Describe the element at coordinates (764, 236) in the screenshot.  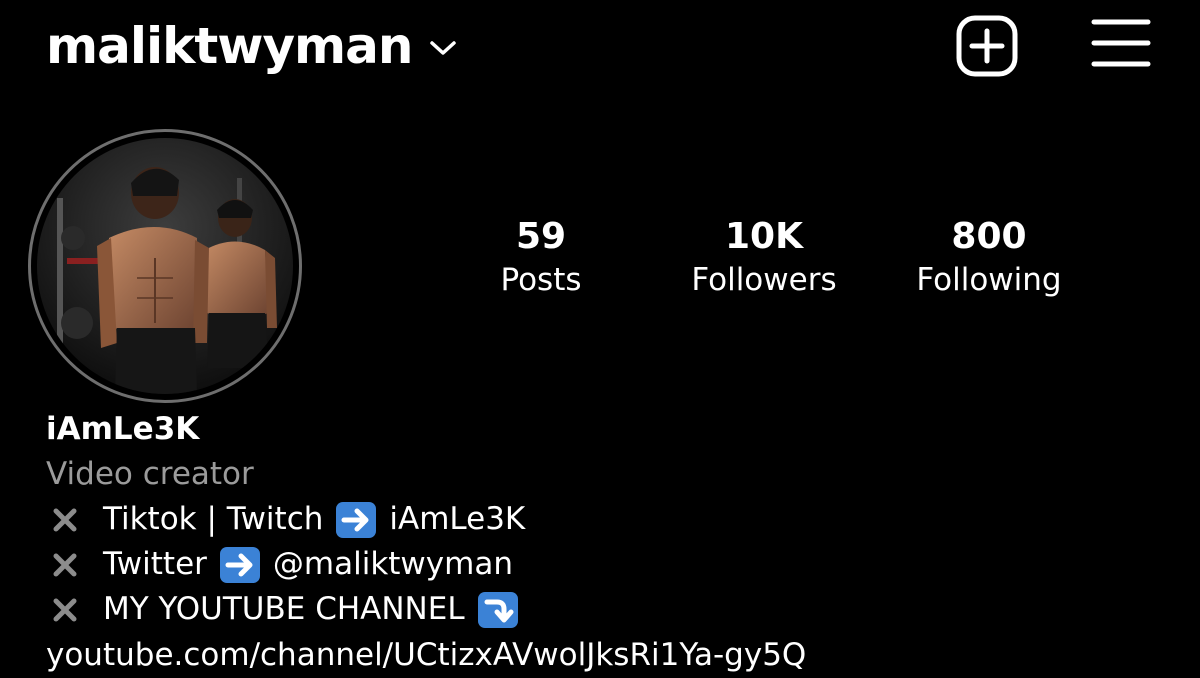
I see `followers-count: 10K` at that location.